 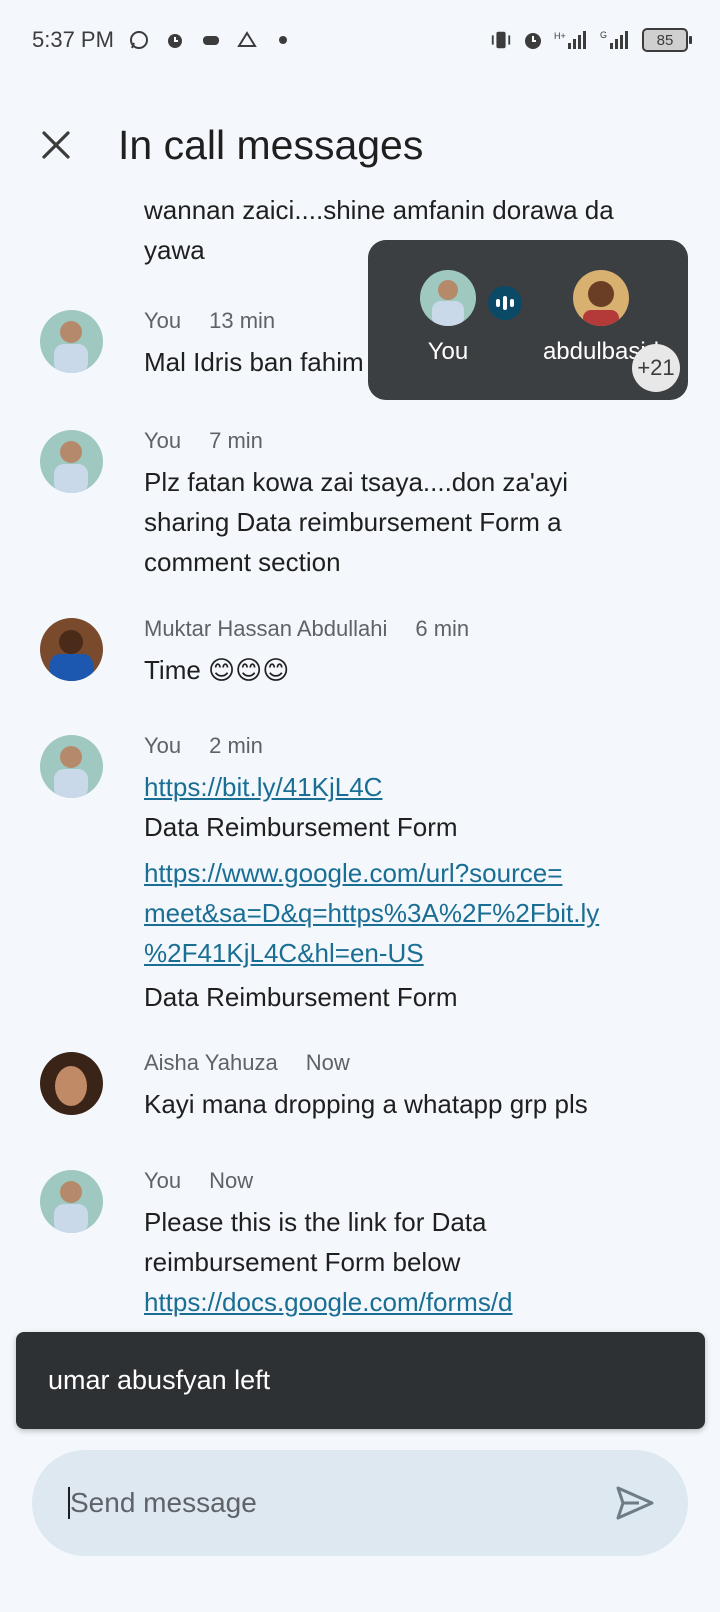 I want to click on svg-text: G, so click(x=603, y=35).